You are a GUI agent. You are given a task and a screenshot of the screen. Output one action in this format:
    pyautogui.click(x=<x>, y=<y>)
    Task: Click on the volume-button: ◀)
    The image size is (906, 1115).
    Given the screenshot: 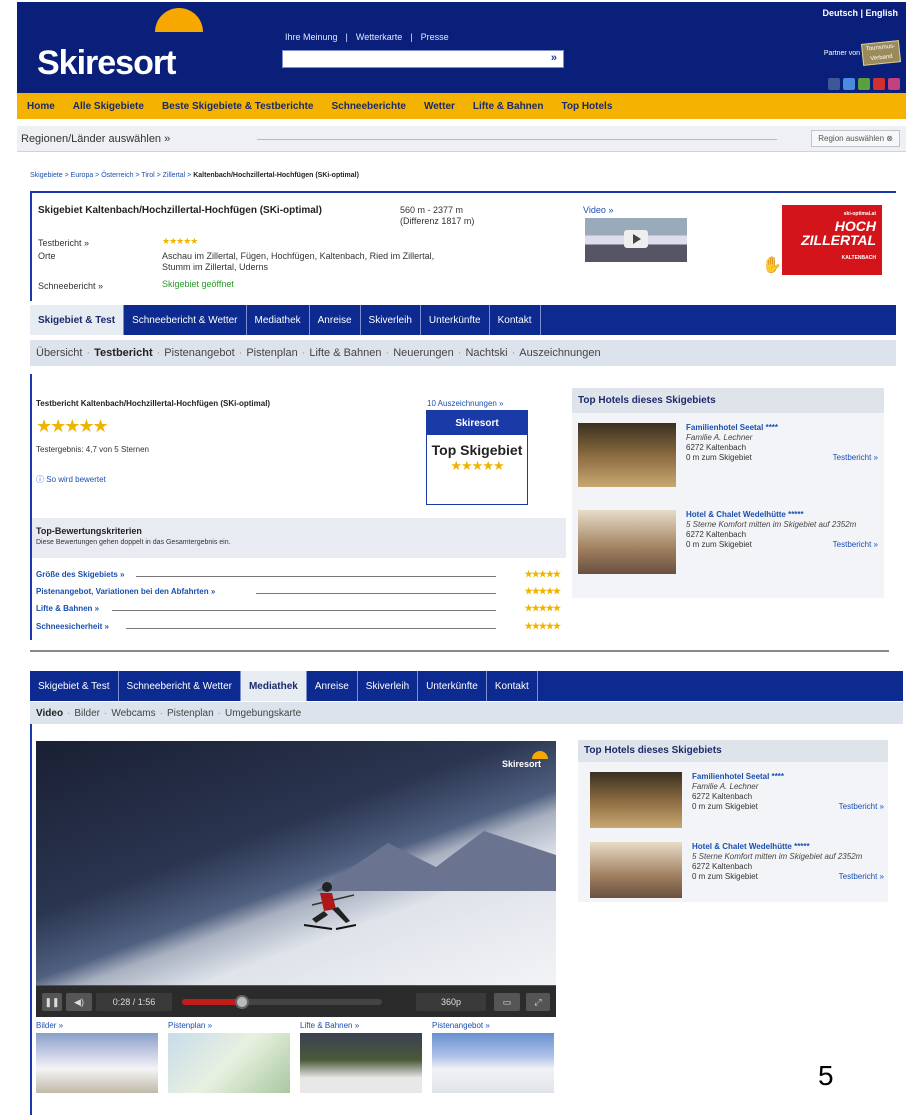 What is the action you would take?
    pyautogui.click(x=79, y=1002)
    